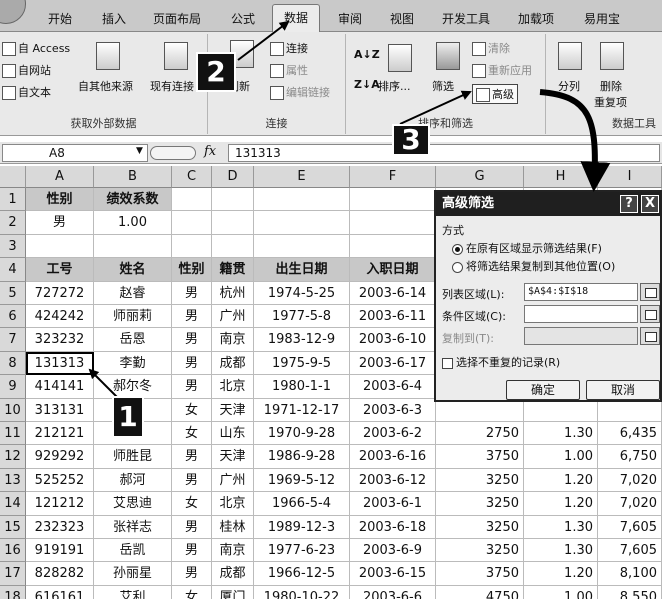 The height and width of the screenshot is (599, 662). Describe the element at coordinates (302, 177) in the screenshot. I see `column-header-e: E` at that location.